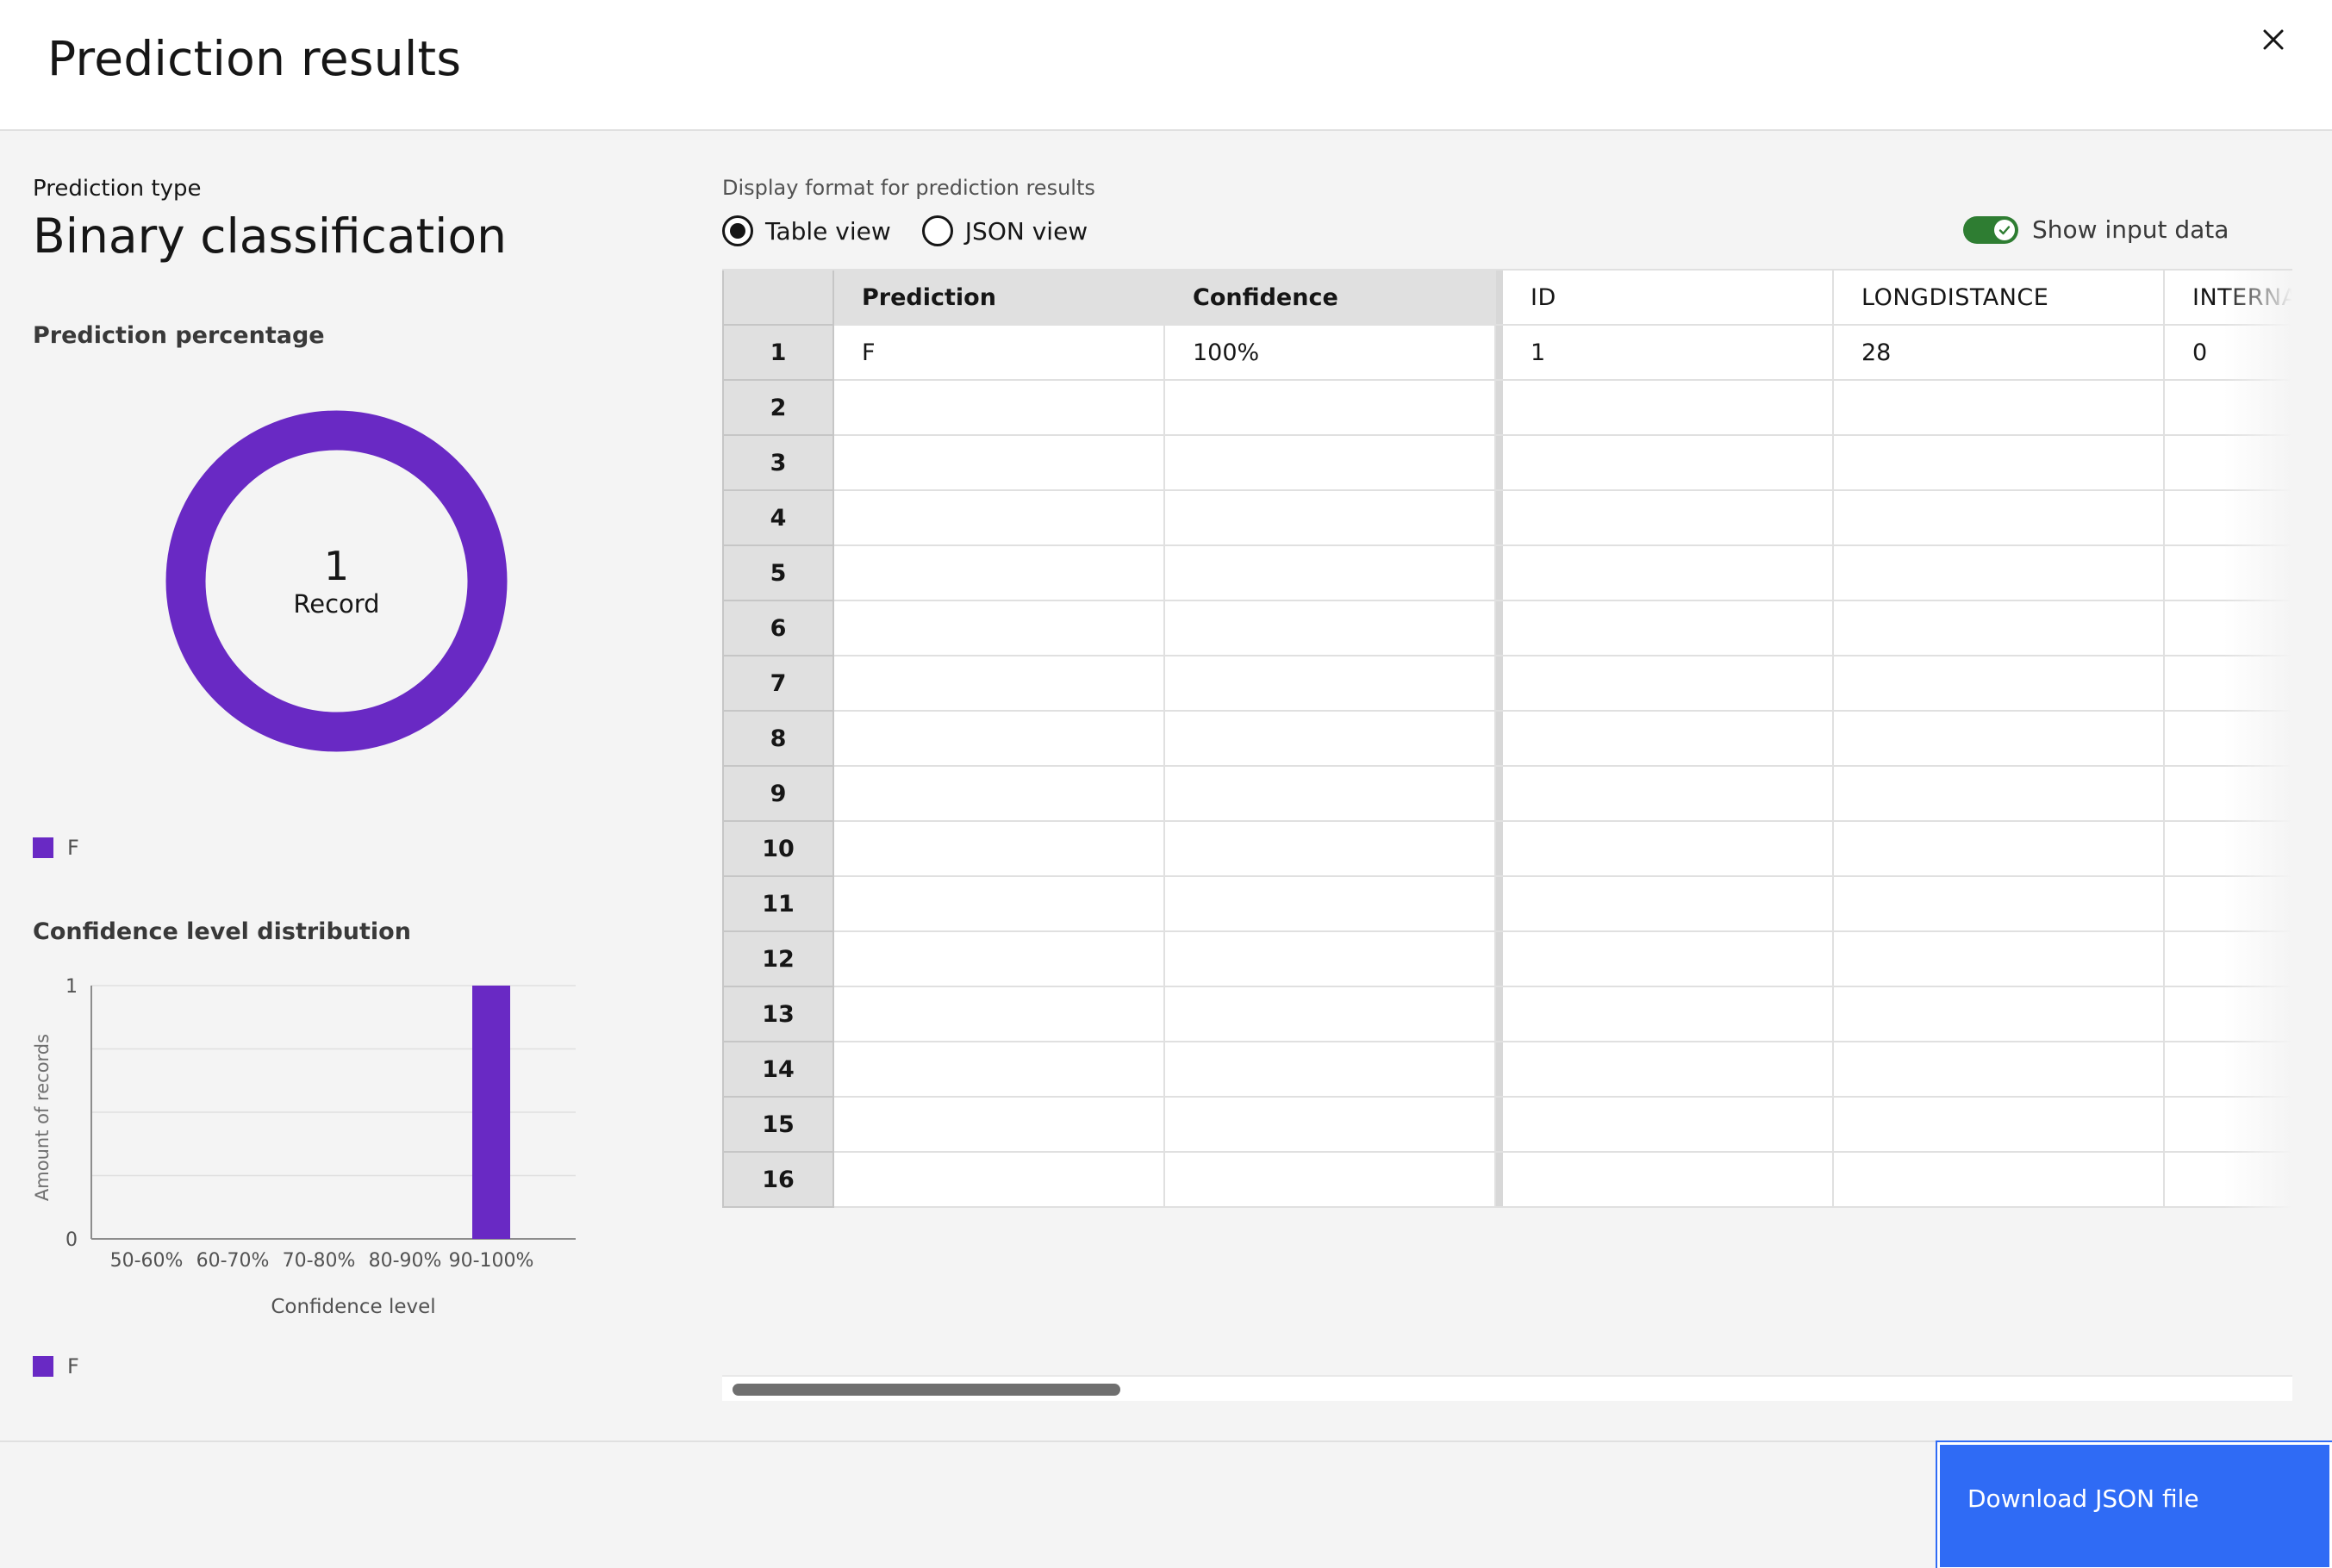 This screenshot has height=1568, width=2332. What do you see at coordinates (2273, 40) in the screenshot?
I see `close-button` at bounding box center [2273, 40].